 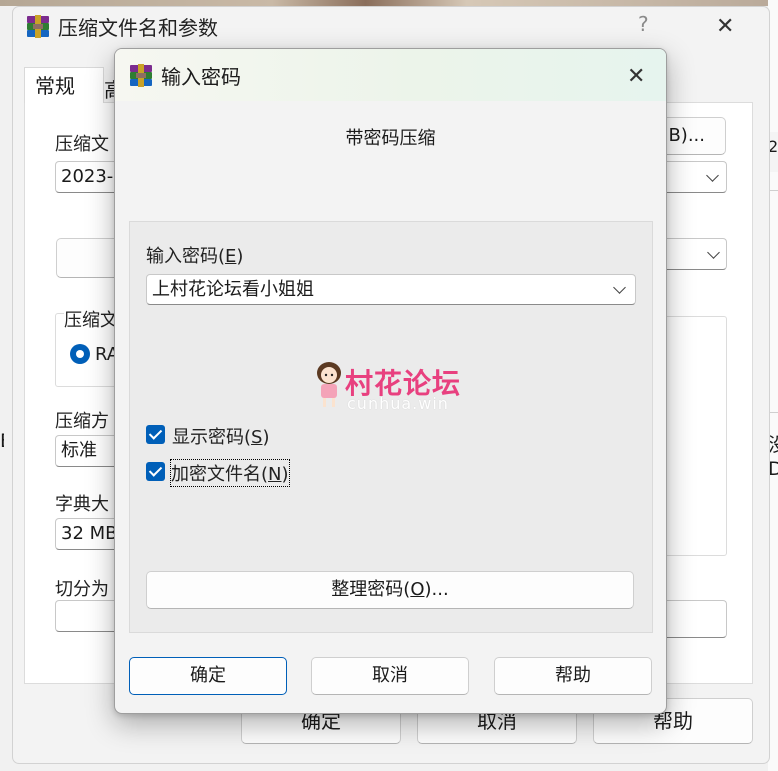 What do you see at coordinates (212, 437) in the screenshot?
I see `show-password-text: 显示密码(` at bounding box center [212, 437].